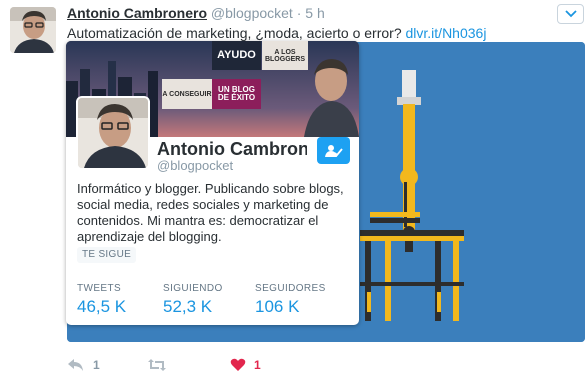 This screenshot has height=380, width=587. I want to click on follow-button, so click(333, 150).